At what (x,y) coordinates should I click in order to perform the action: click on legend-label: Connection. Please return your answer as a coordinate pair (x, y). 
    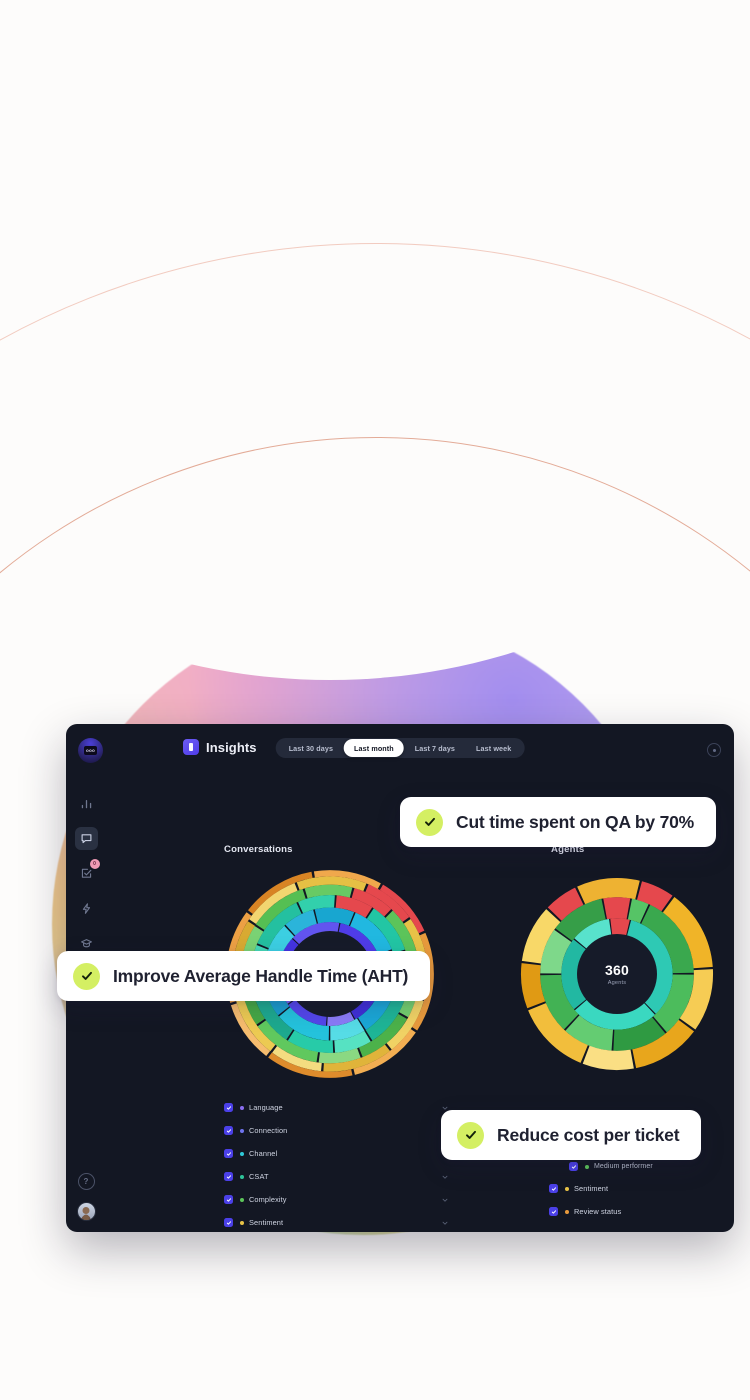
    Looking at the image, I should click on (268, 1130).